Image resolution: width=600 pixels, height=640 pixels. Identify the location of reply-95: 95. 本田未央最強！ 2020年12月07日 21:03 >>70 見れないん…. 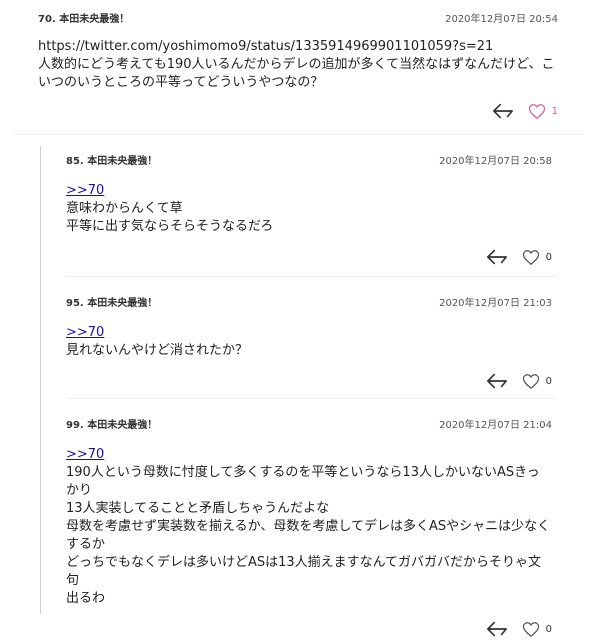
(309, 343).